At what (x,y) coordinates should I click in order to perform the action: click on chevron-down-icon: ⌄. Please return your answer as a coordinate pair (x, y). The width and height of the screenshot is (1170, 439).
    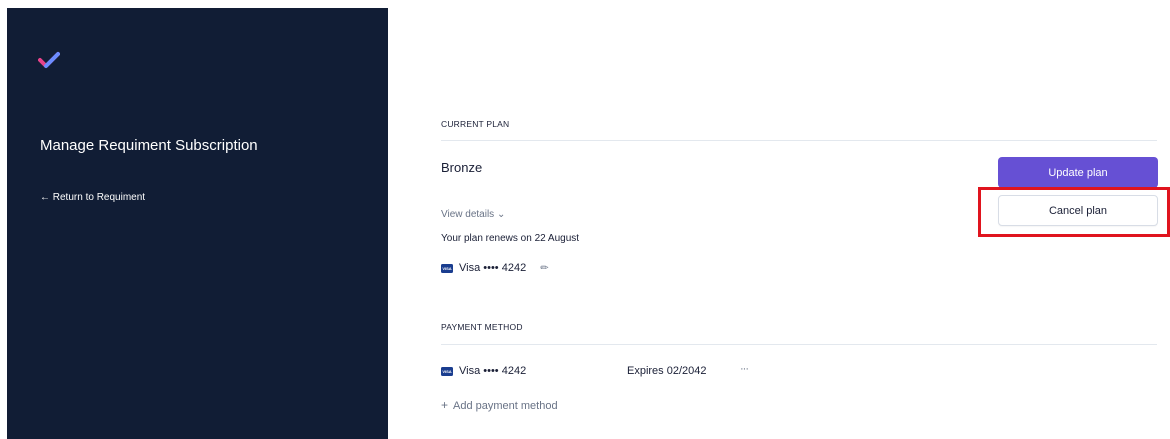
    Looking at the image, I should click on (501, 214).